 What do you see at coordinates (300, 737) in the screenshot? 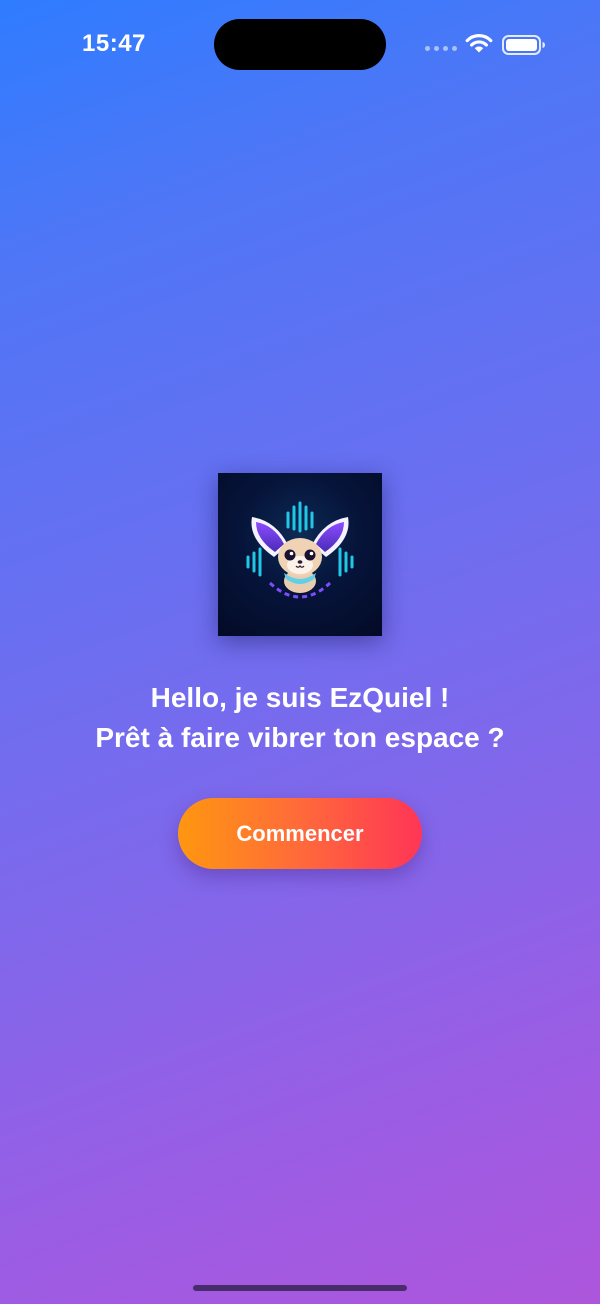
I see `greeting-line-2: Prêt à faire vibrer ton espace ?` at bounding box center [300, 737].